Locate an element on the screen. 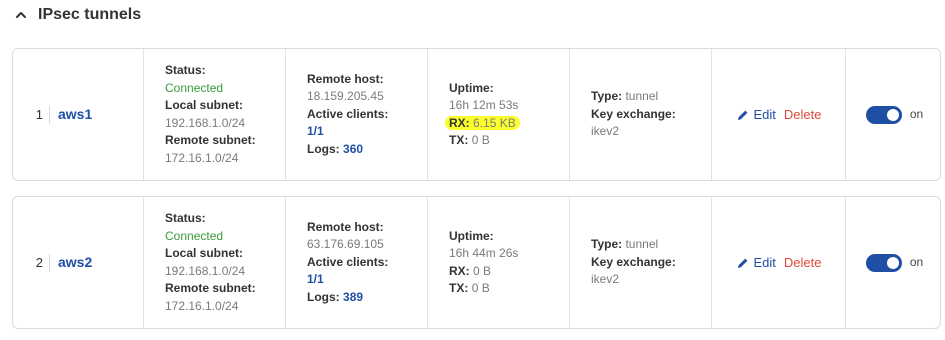 This screenshot has width=945, height=340. logs-link: 360 is located at coordinates (353, 149).